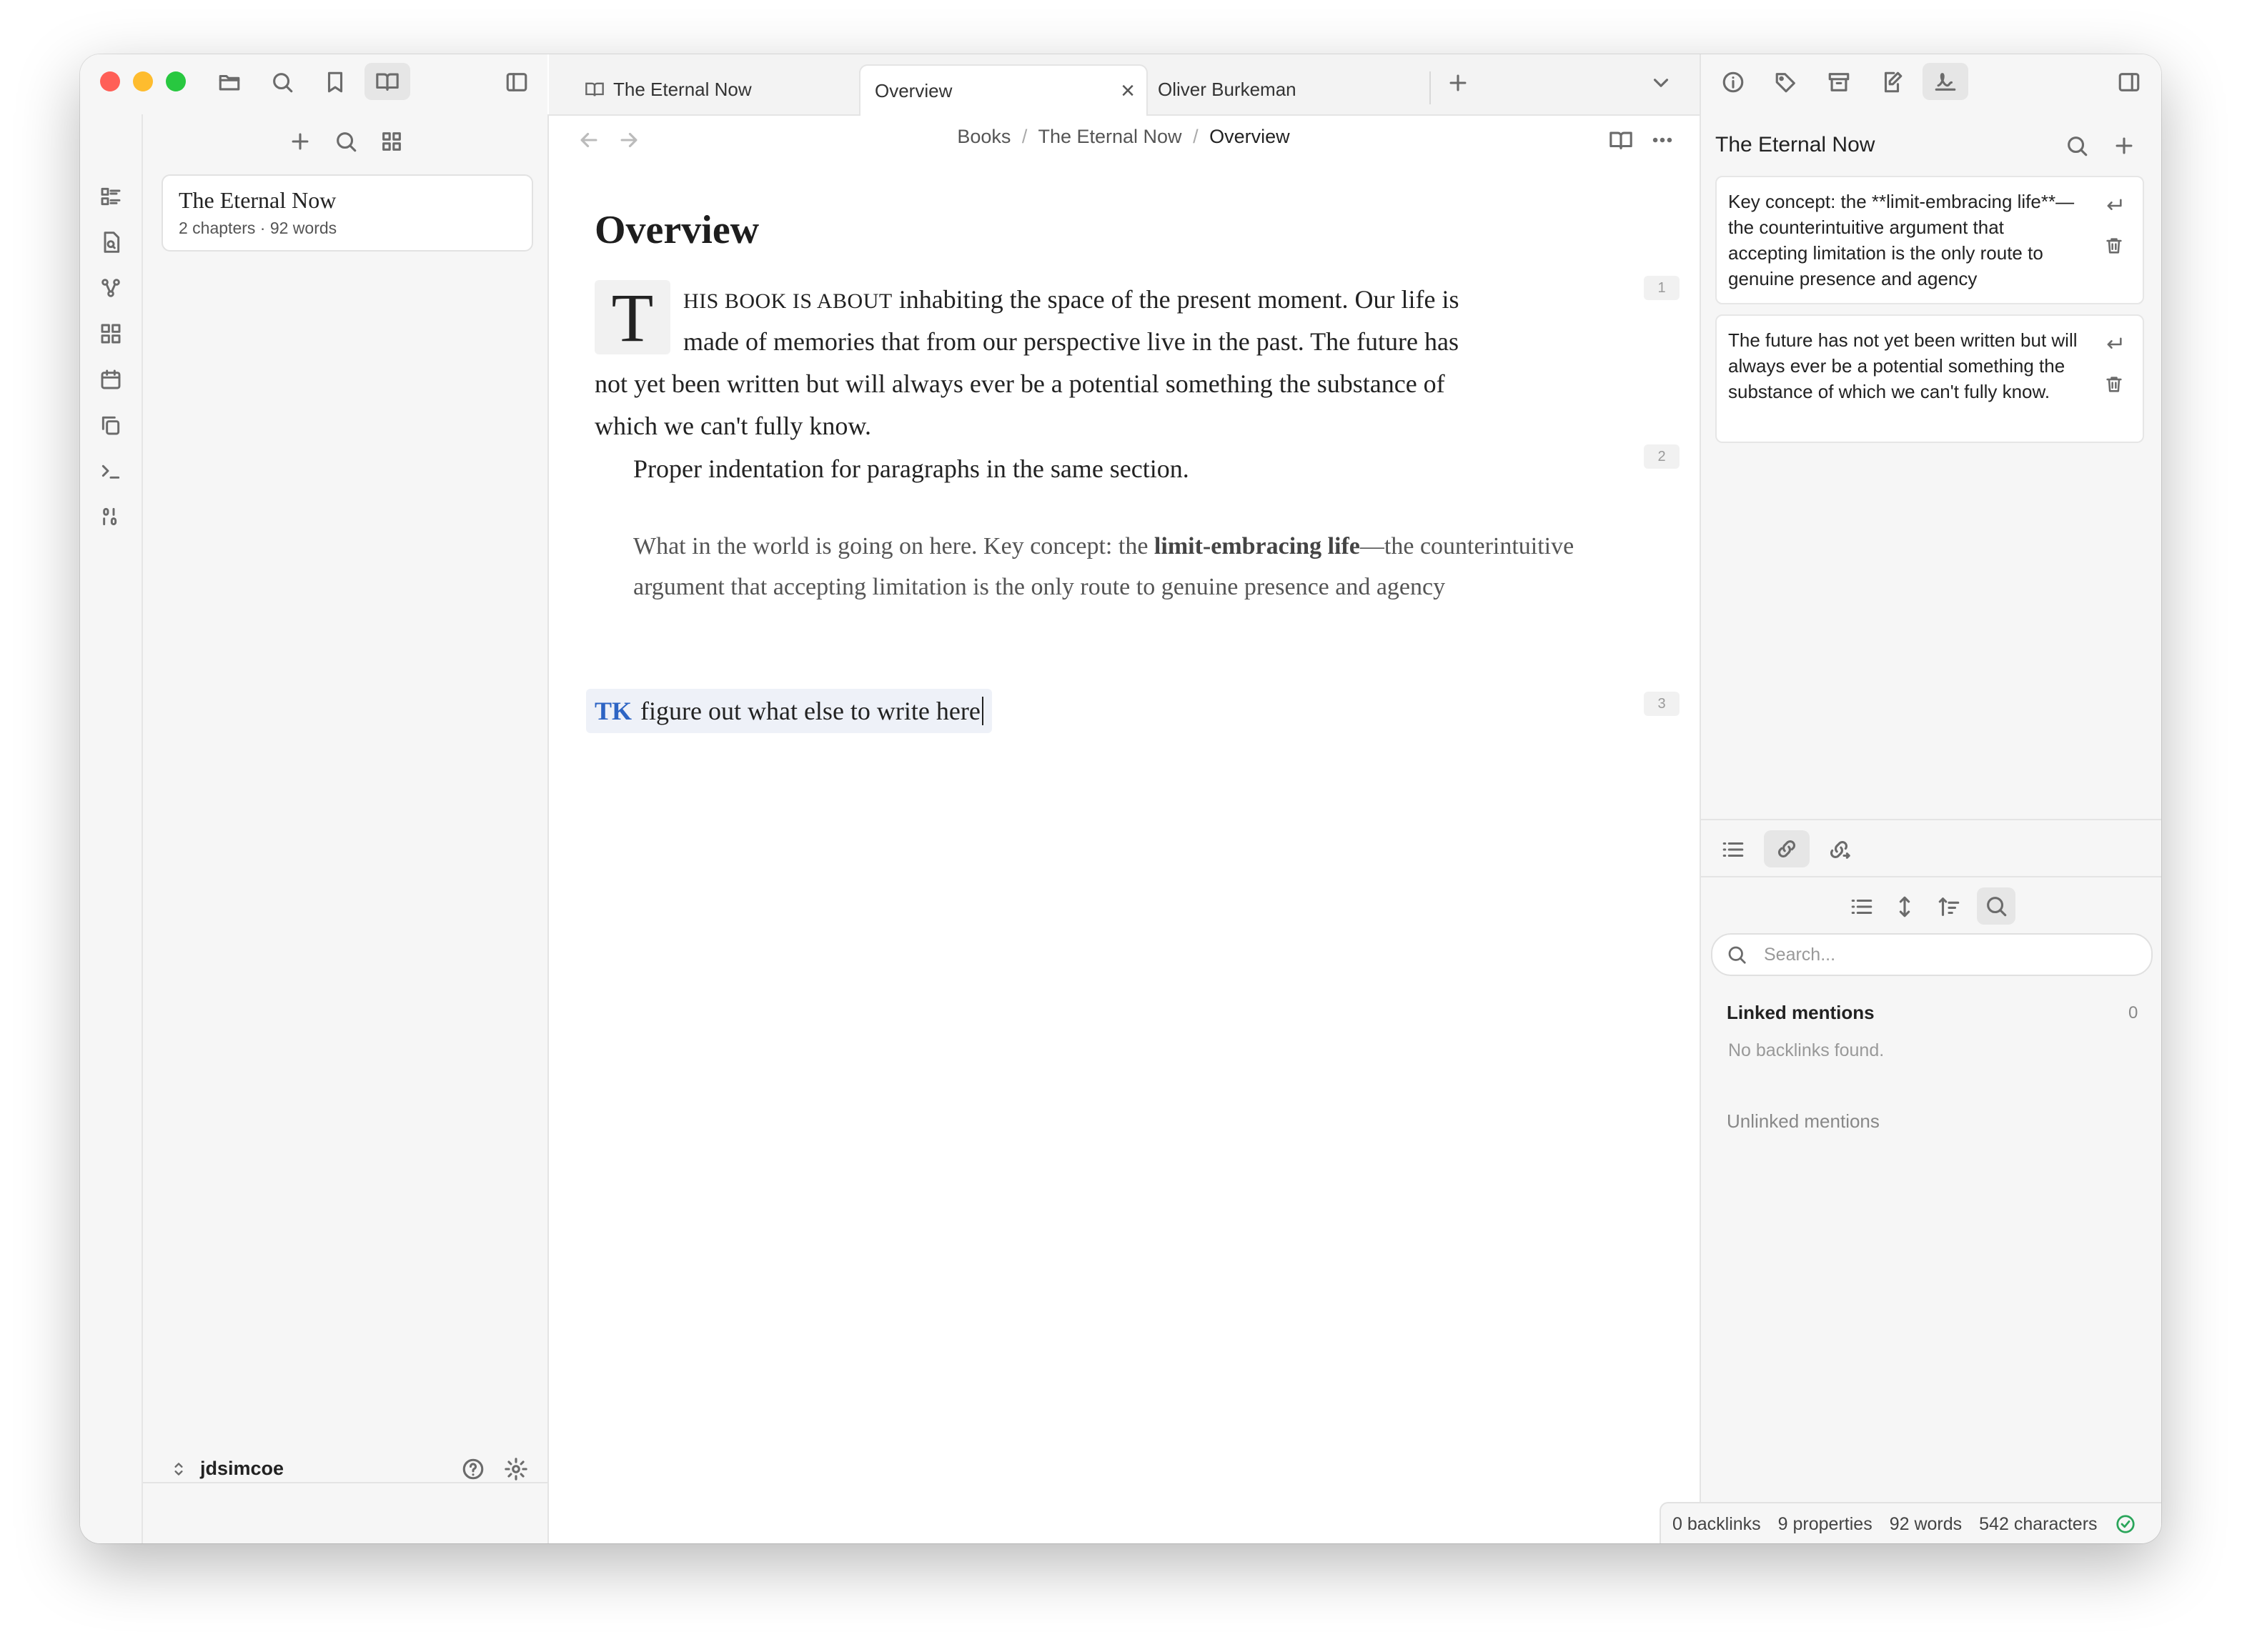 This screenshot has height=1652, width=2247. What do you see at coordinates (788, 301) in the screenshot?
I see `small-caps-lead: HIS BOOK IS ABOUT` at bounding box center [788, 301].